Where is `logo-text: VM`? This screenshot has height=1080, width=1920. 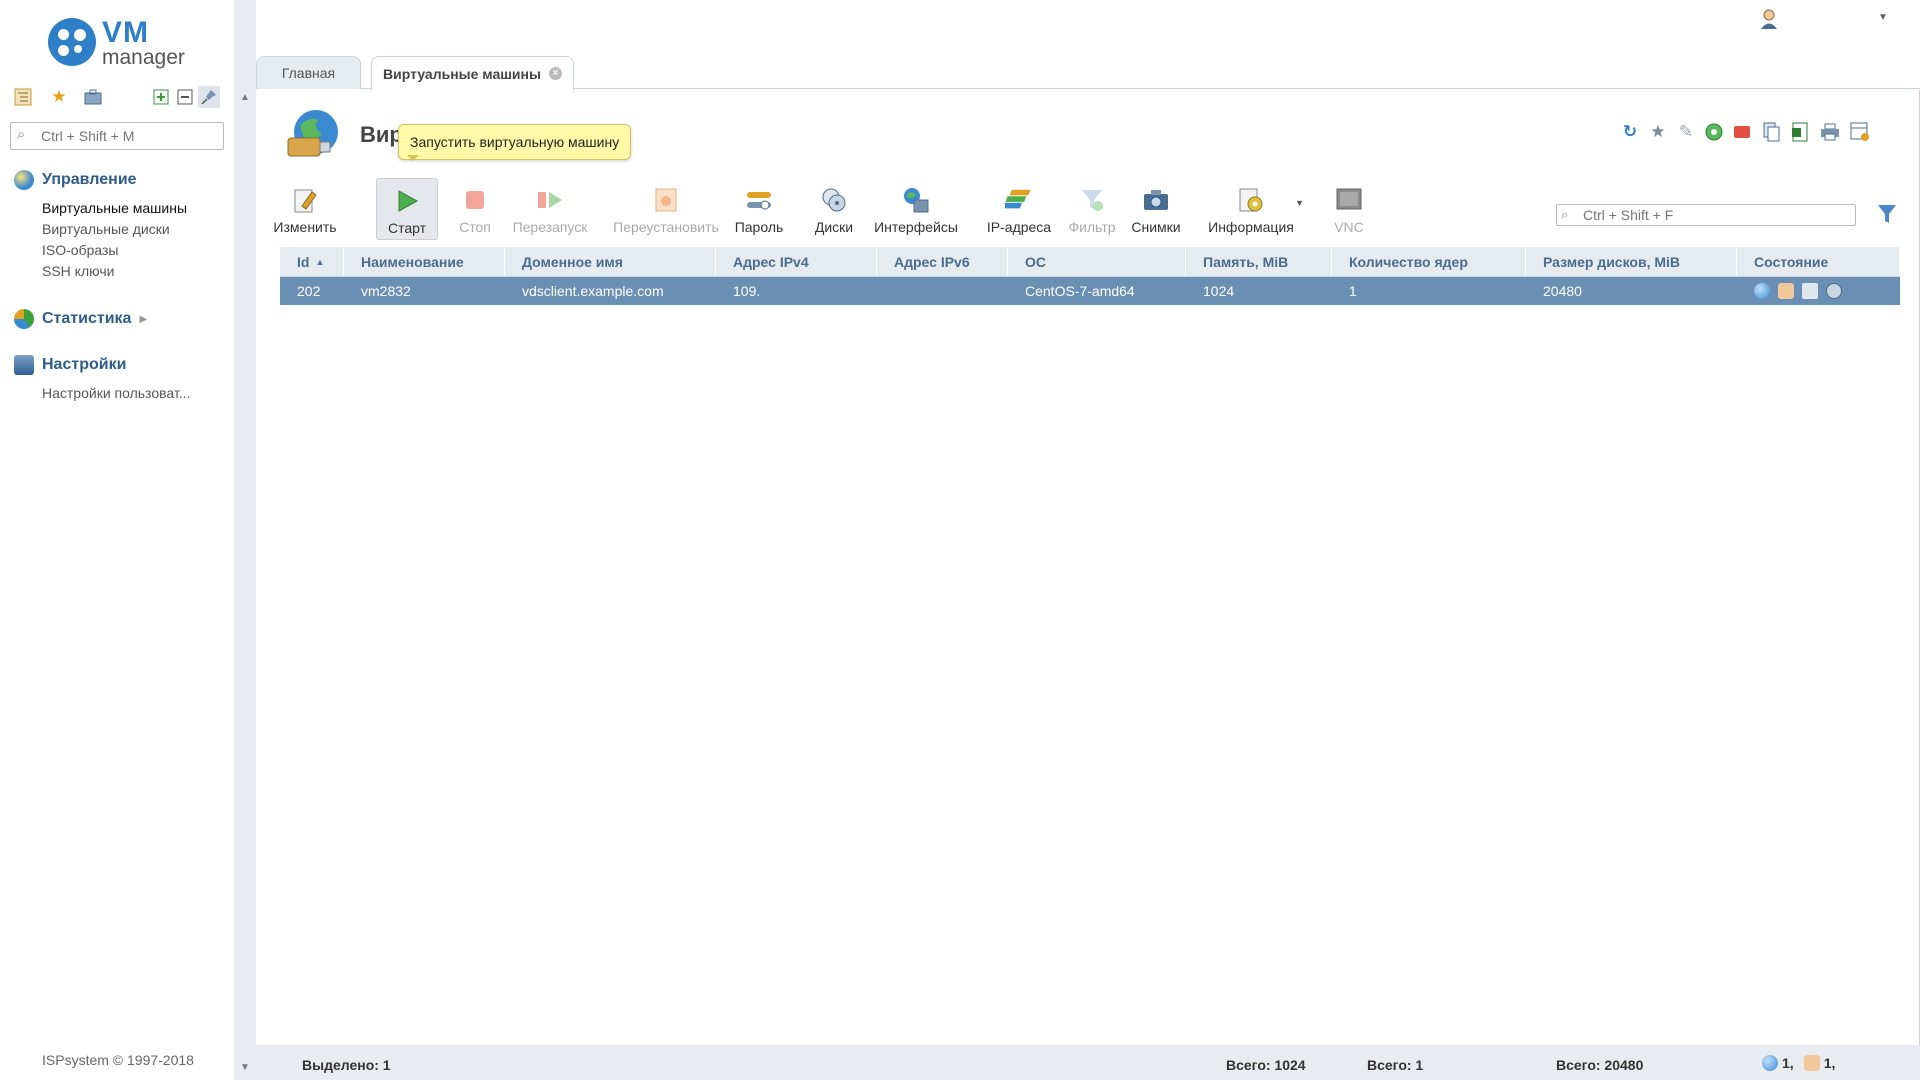
logo-text: VM is located at coordinates (125, 32).